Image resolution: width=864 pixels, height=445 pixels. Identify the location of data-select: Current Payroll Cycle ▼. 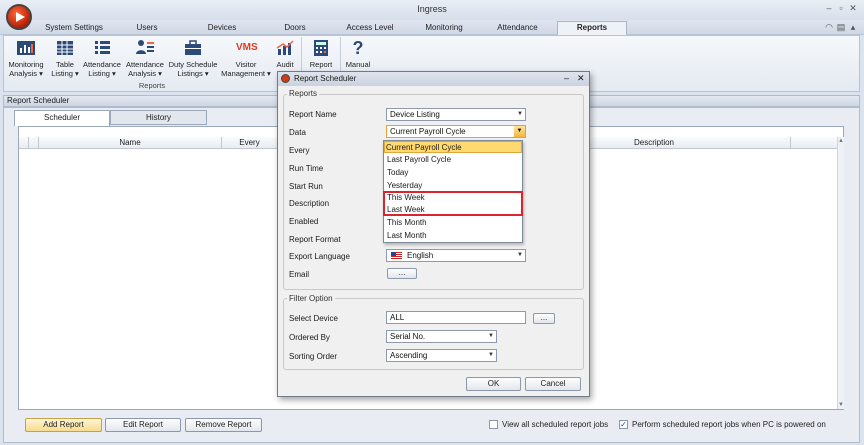
(456, 131).